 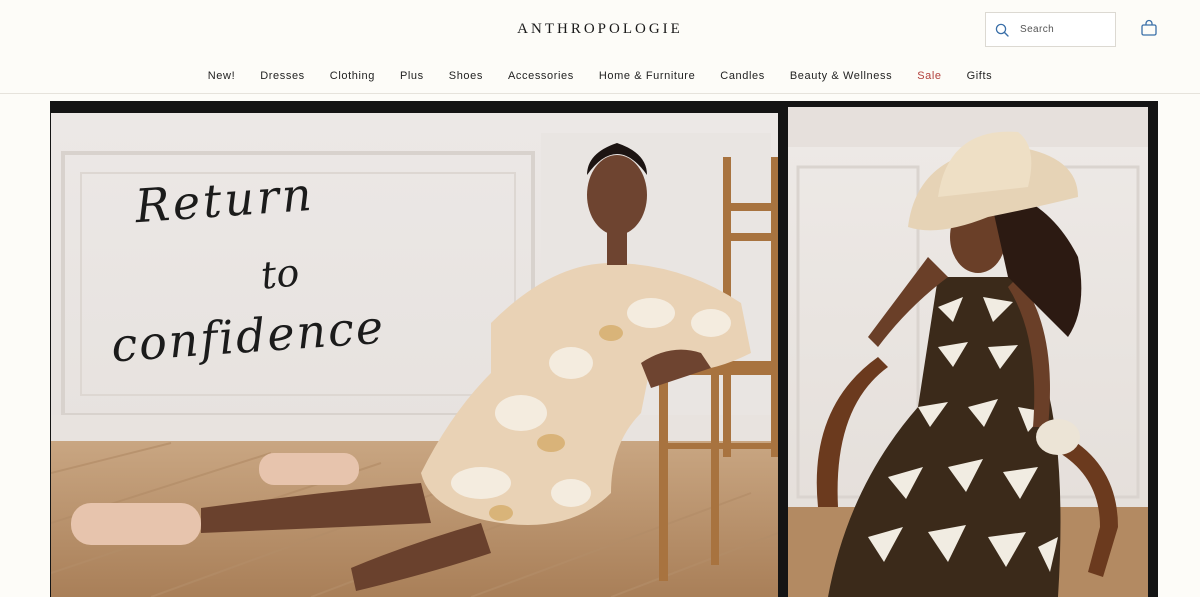 I want to click on nav-item-dresses: Dresses, so click(x=282, y=76).